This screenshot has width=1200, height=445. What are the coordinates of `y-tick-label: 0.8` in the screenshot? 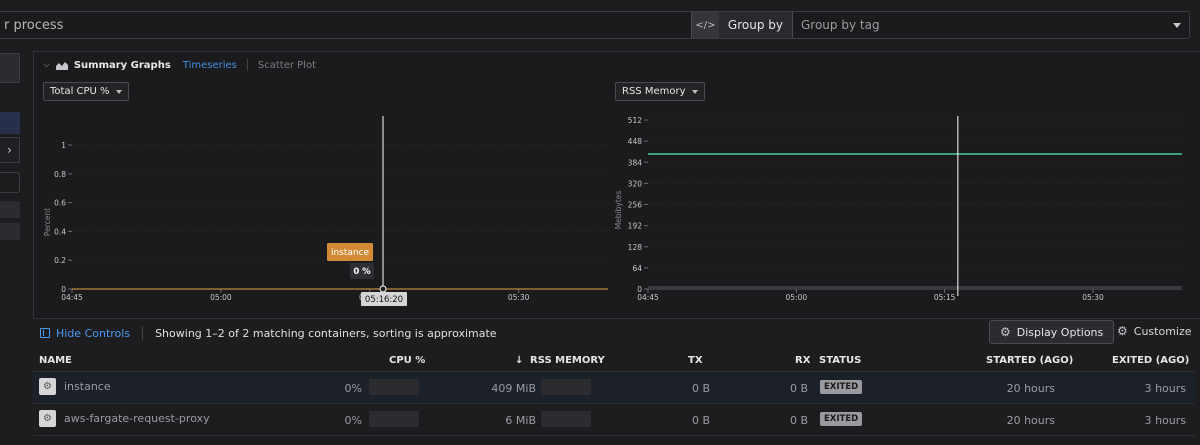 It's located at (60, 174).